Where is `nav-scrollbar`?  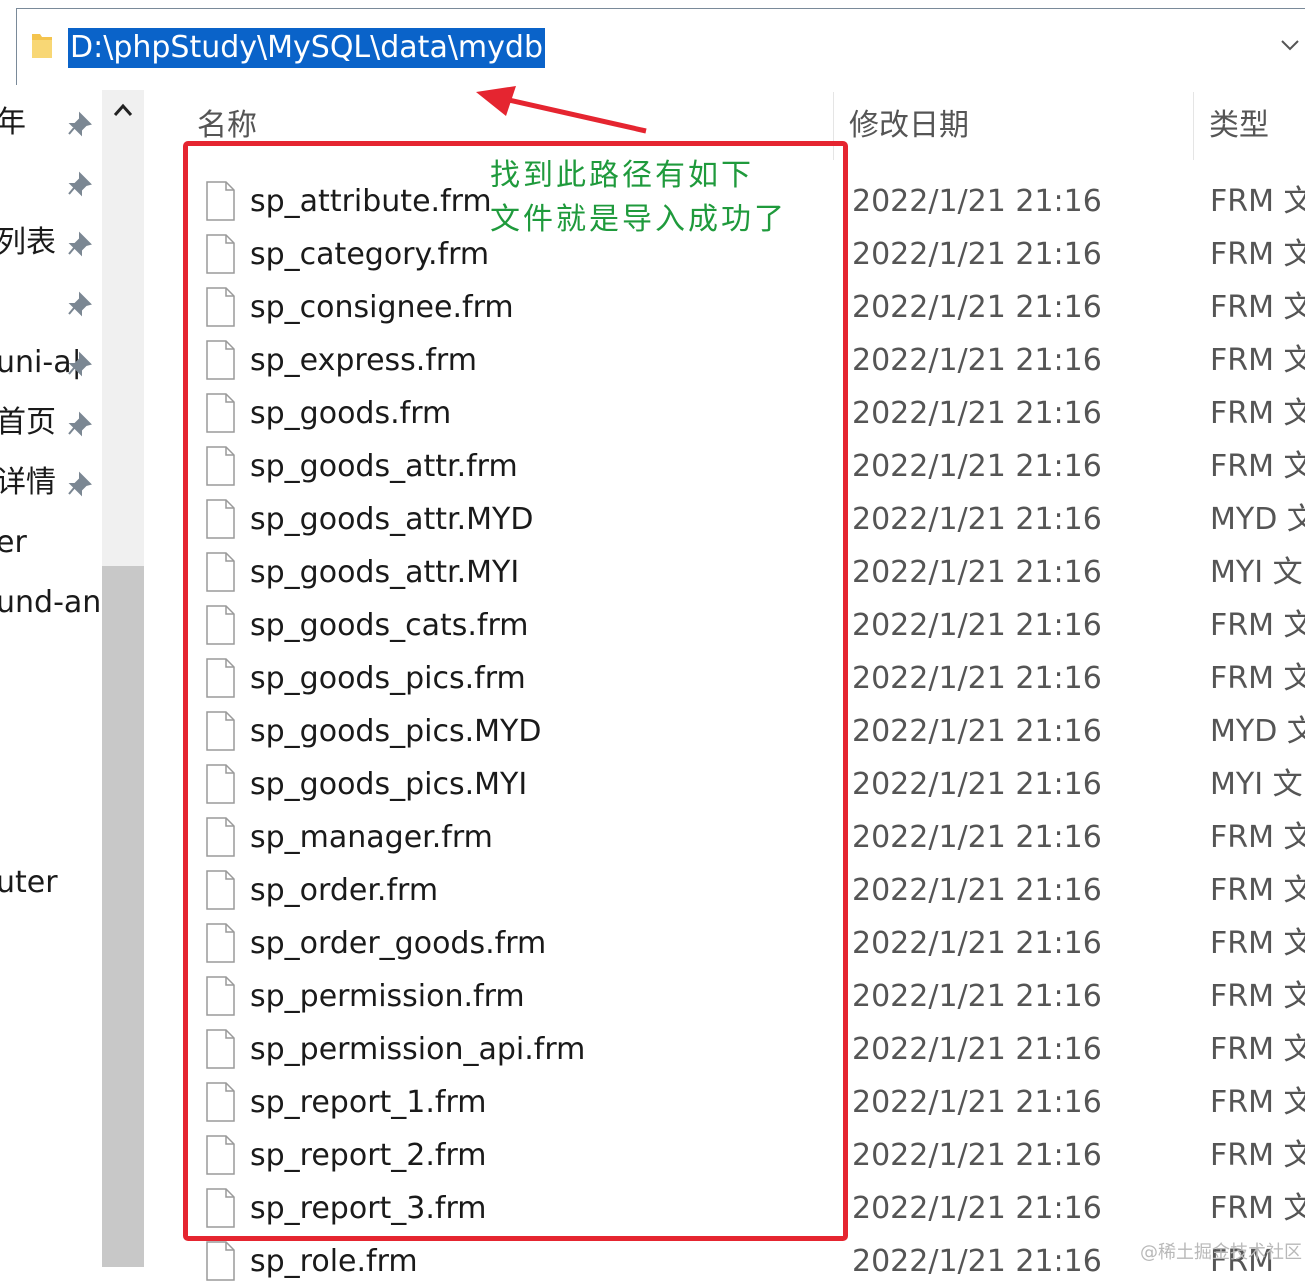 nav-scrollbar is located at coordinates (123, 678).